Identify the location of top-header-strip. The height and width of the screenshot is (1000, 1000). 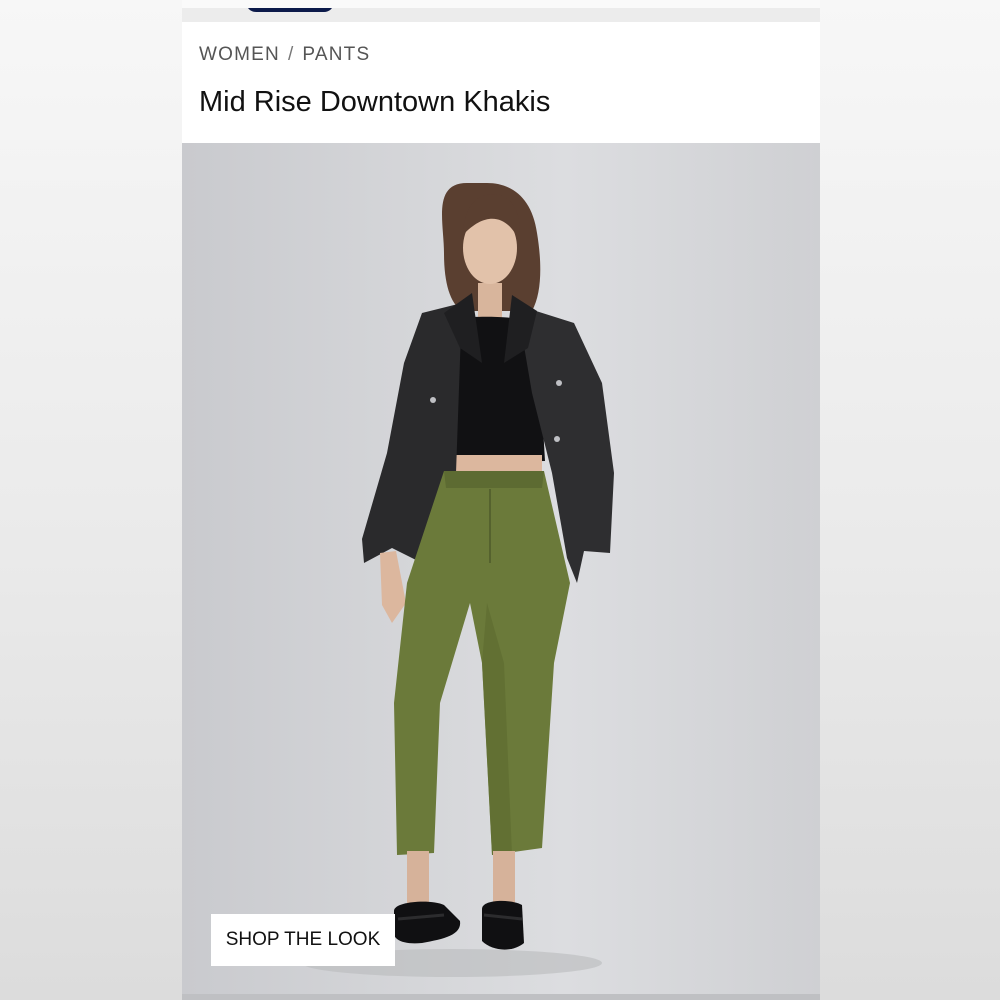
(501, 15).